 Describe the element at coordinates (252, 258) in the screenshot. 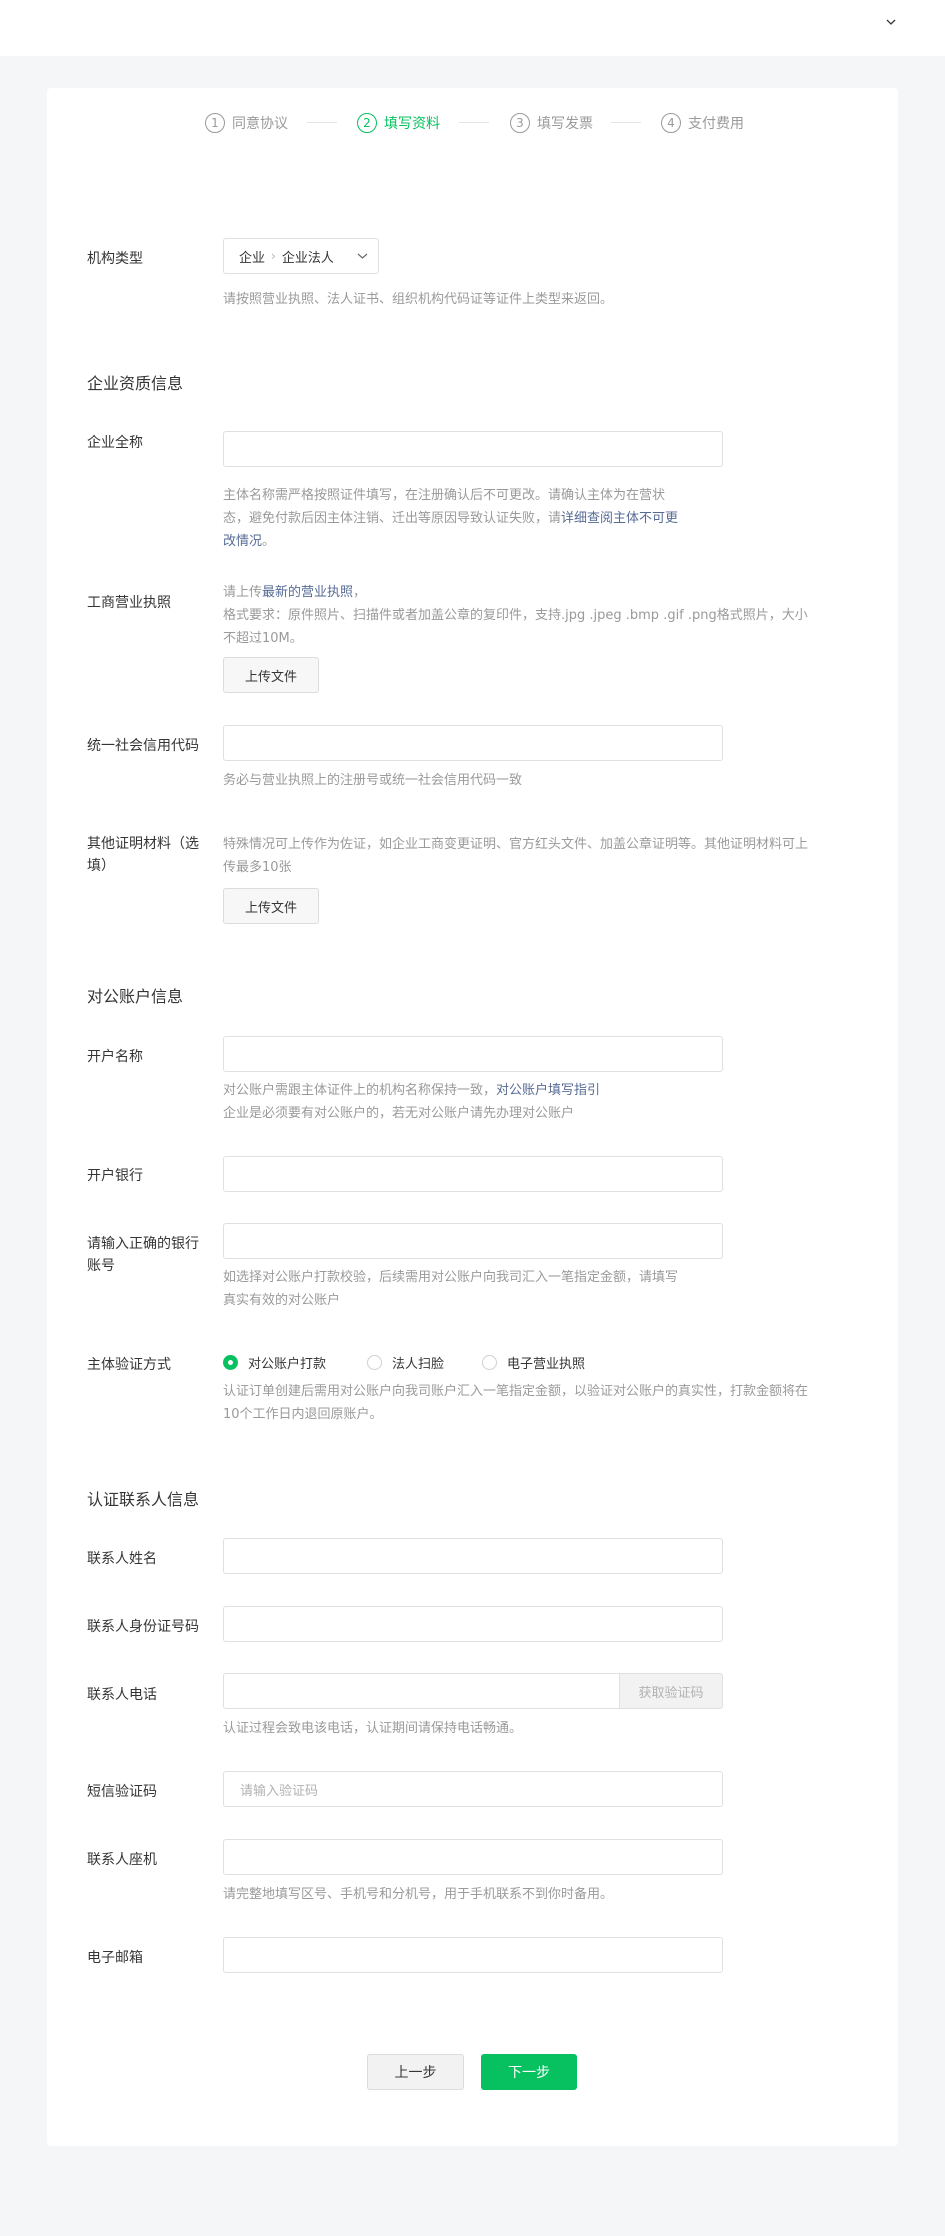

I see `org-type-value-1: 企业` at that location.